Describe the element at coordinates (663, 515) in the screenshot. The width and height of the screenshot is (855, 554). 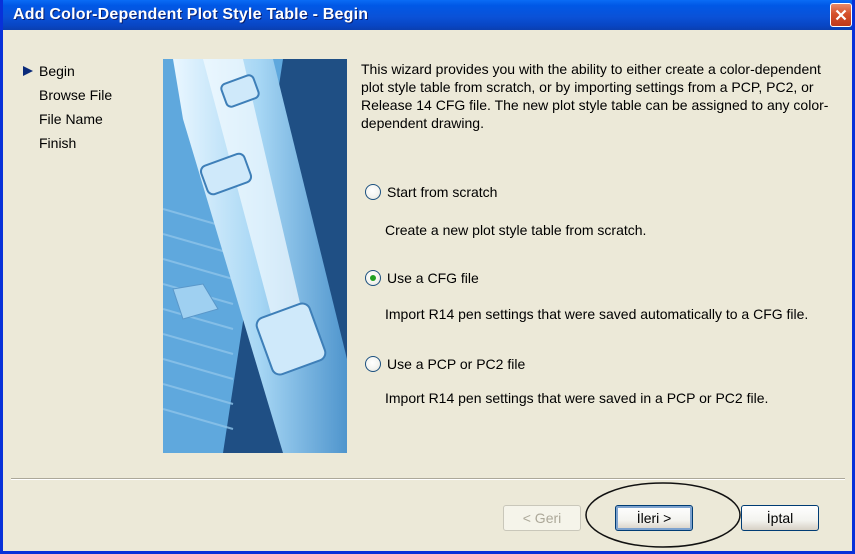
I see `highlight-ellipse` at that location.